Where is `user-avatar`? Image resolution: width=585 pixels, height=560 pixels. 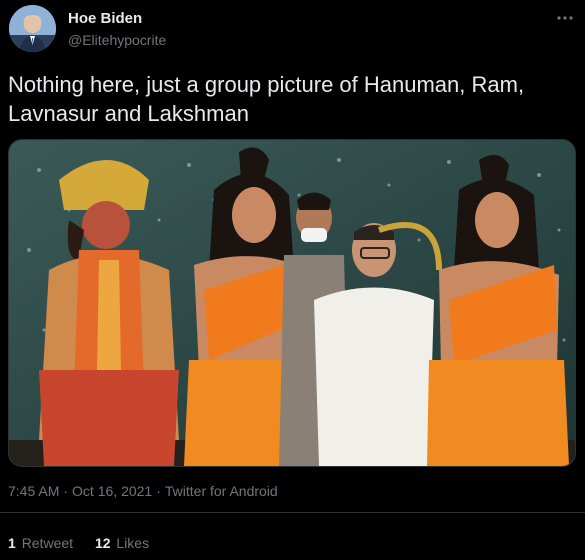 user-avatar is located at coordinates (32, 28).